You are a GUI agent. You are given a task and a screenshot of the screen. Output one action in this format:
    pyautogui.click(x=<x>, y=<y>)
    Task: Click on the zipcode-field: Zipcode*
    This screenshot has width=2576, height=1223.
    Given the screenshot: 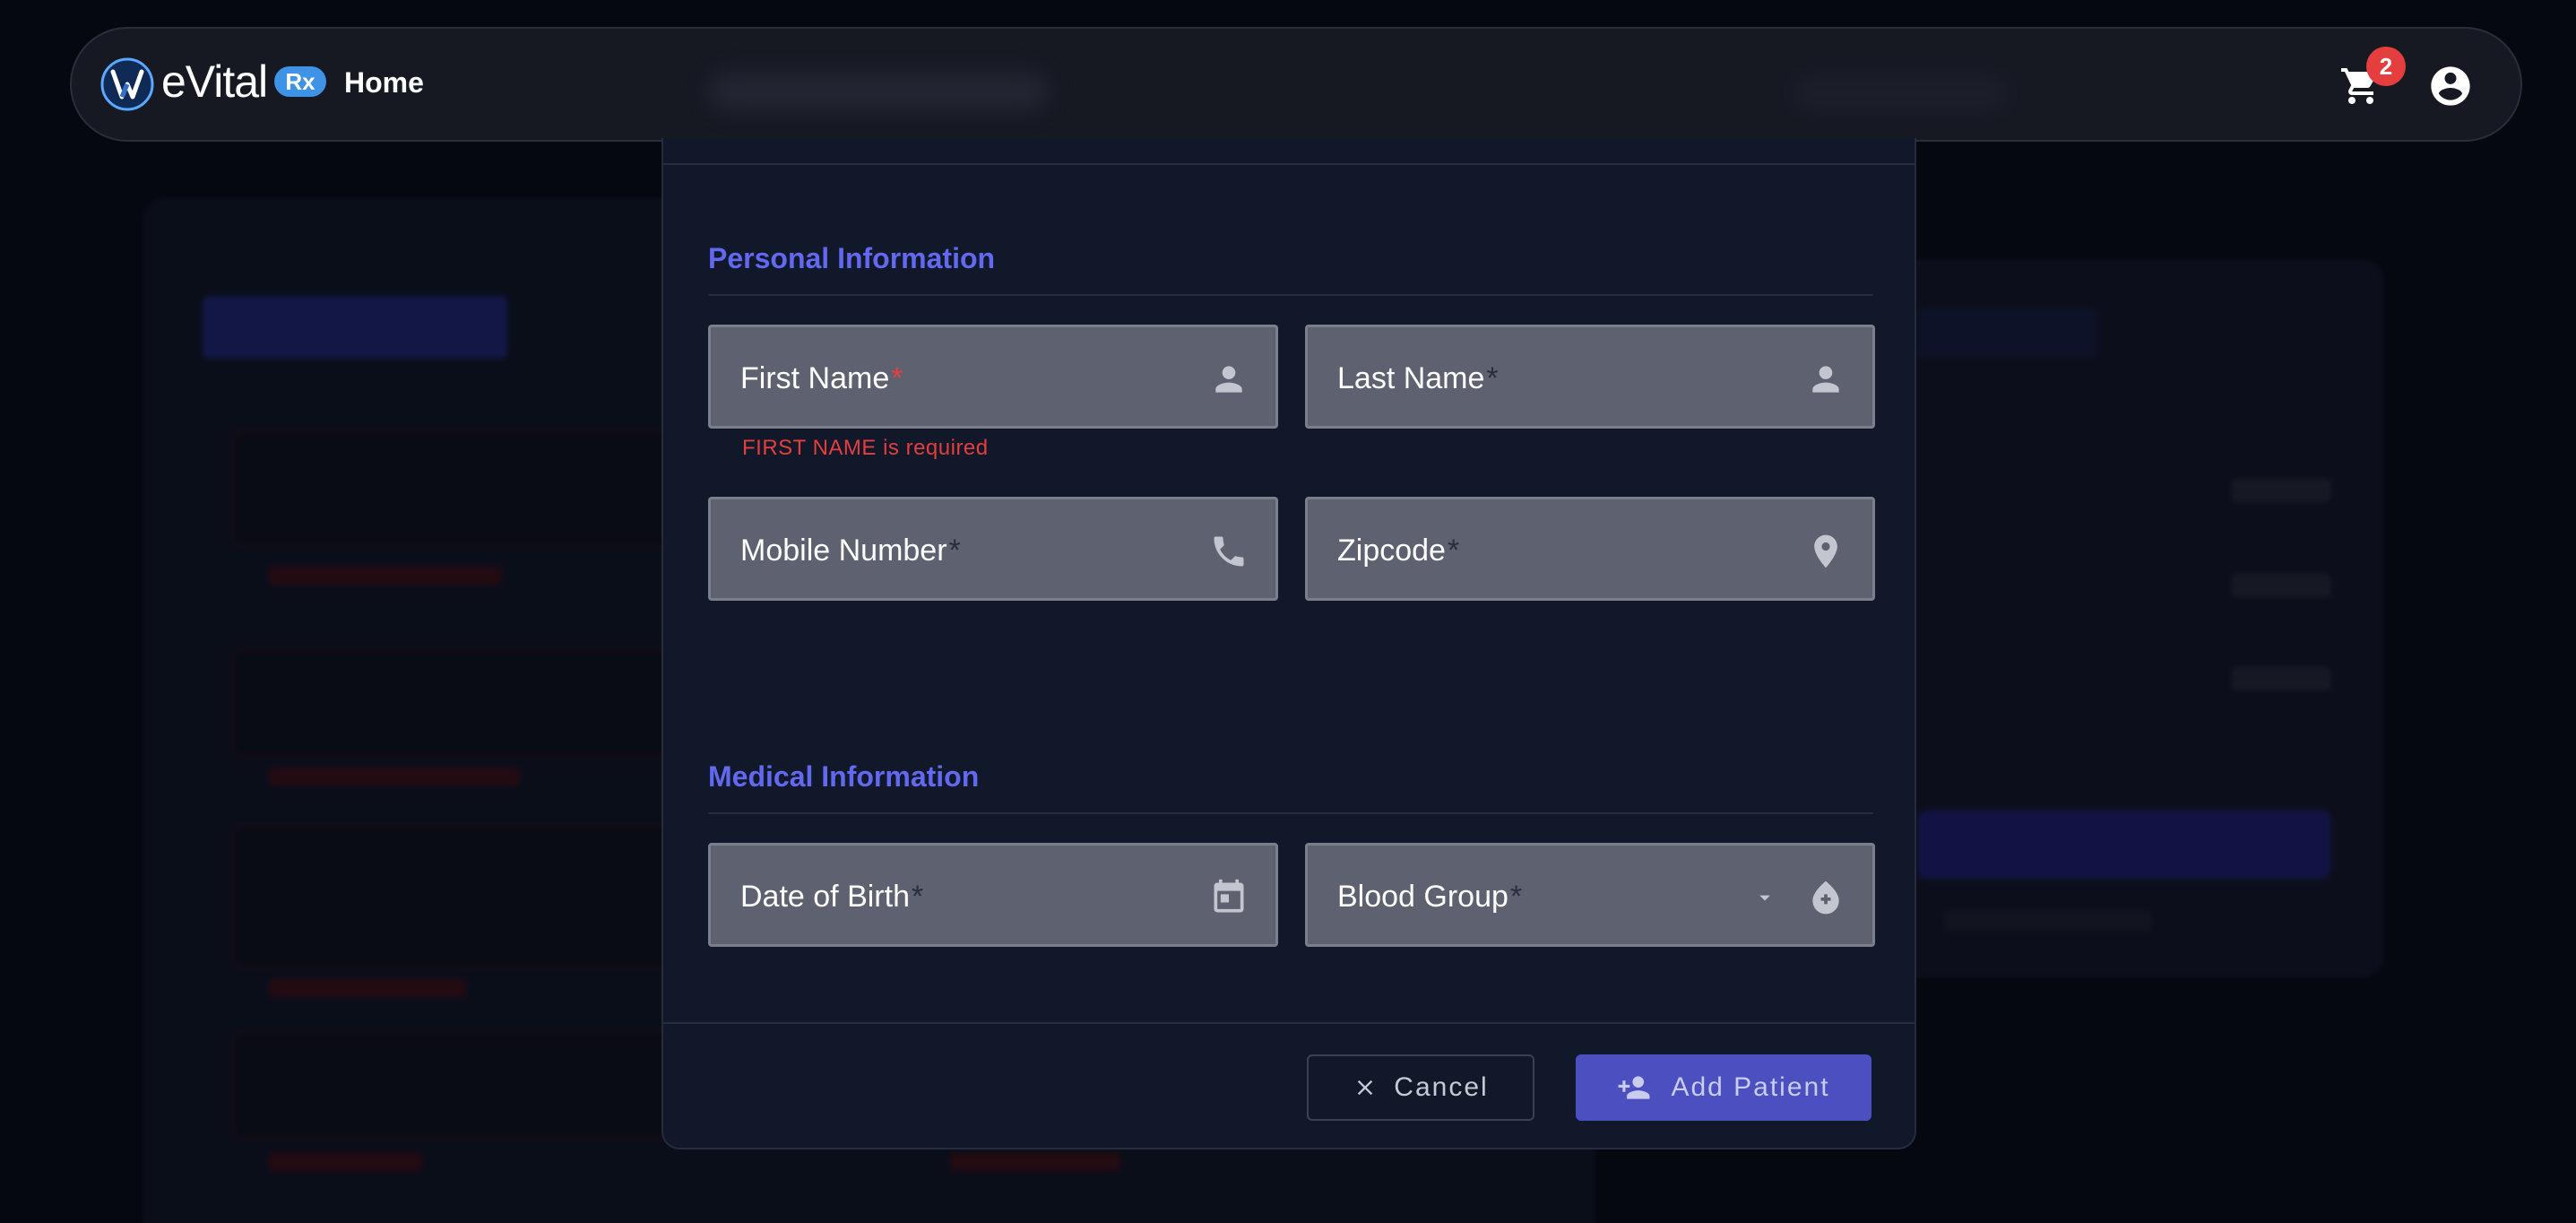 What is the action you would take?
    pyautogui.click(x=1590, y=549)
    